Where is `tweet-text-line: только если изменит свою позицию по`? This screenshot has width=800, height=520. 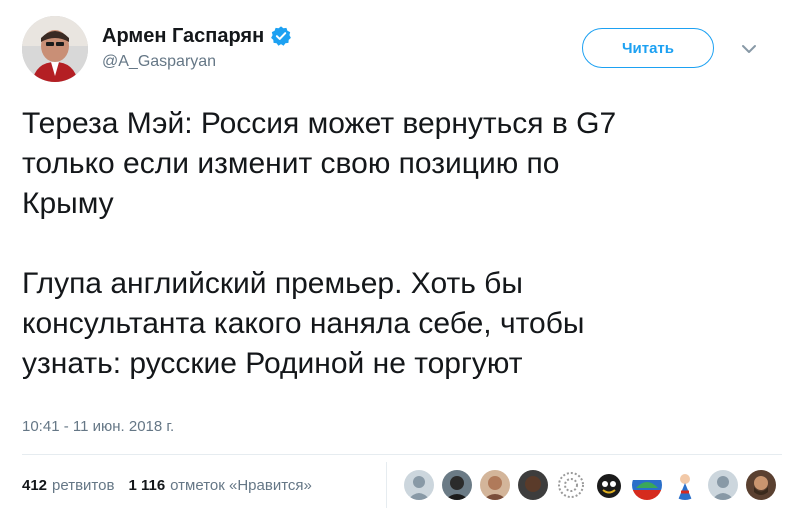
tweet-text-line: только если изменит свою позицию по is located at coordinates (291, 163).